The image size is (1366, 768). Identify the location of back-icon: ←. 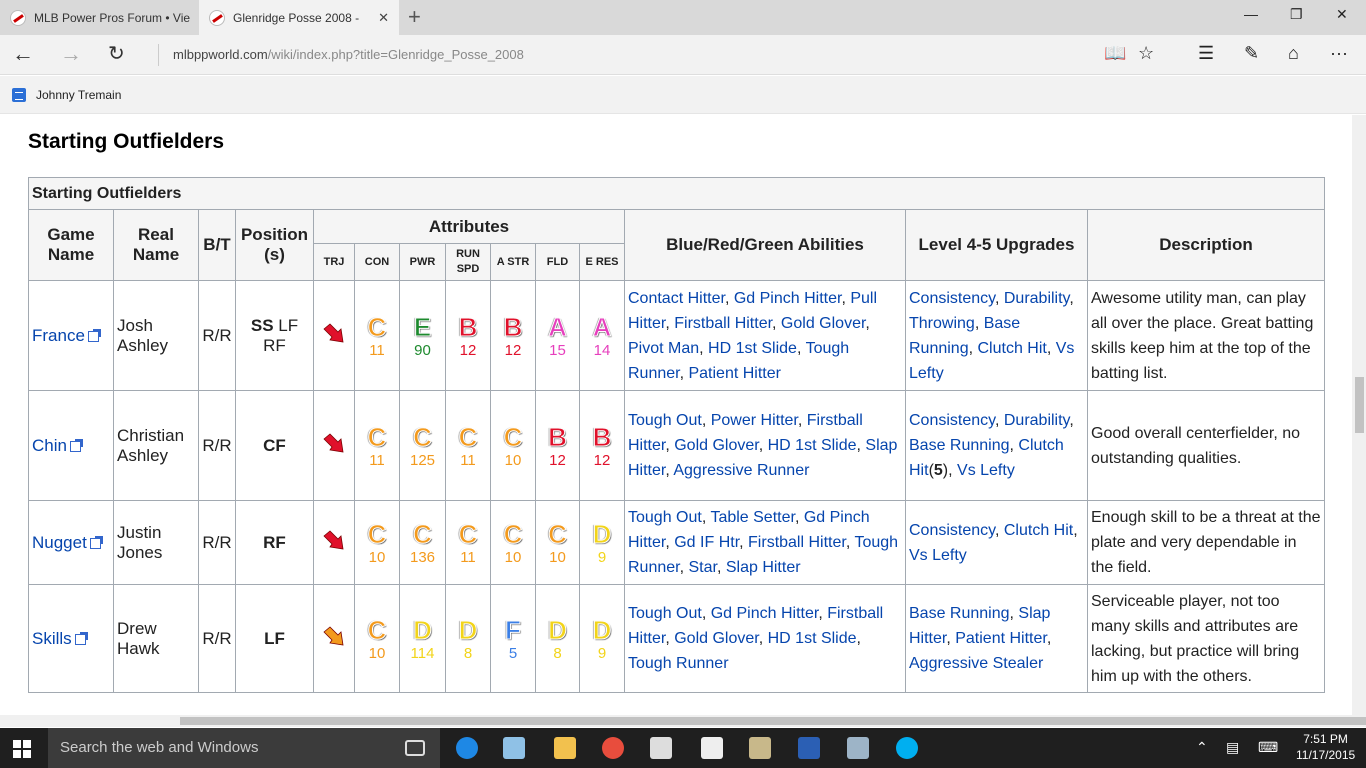
(23, 54).